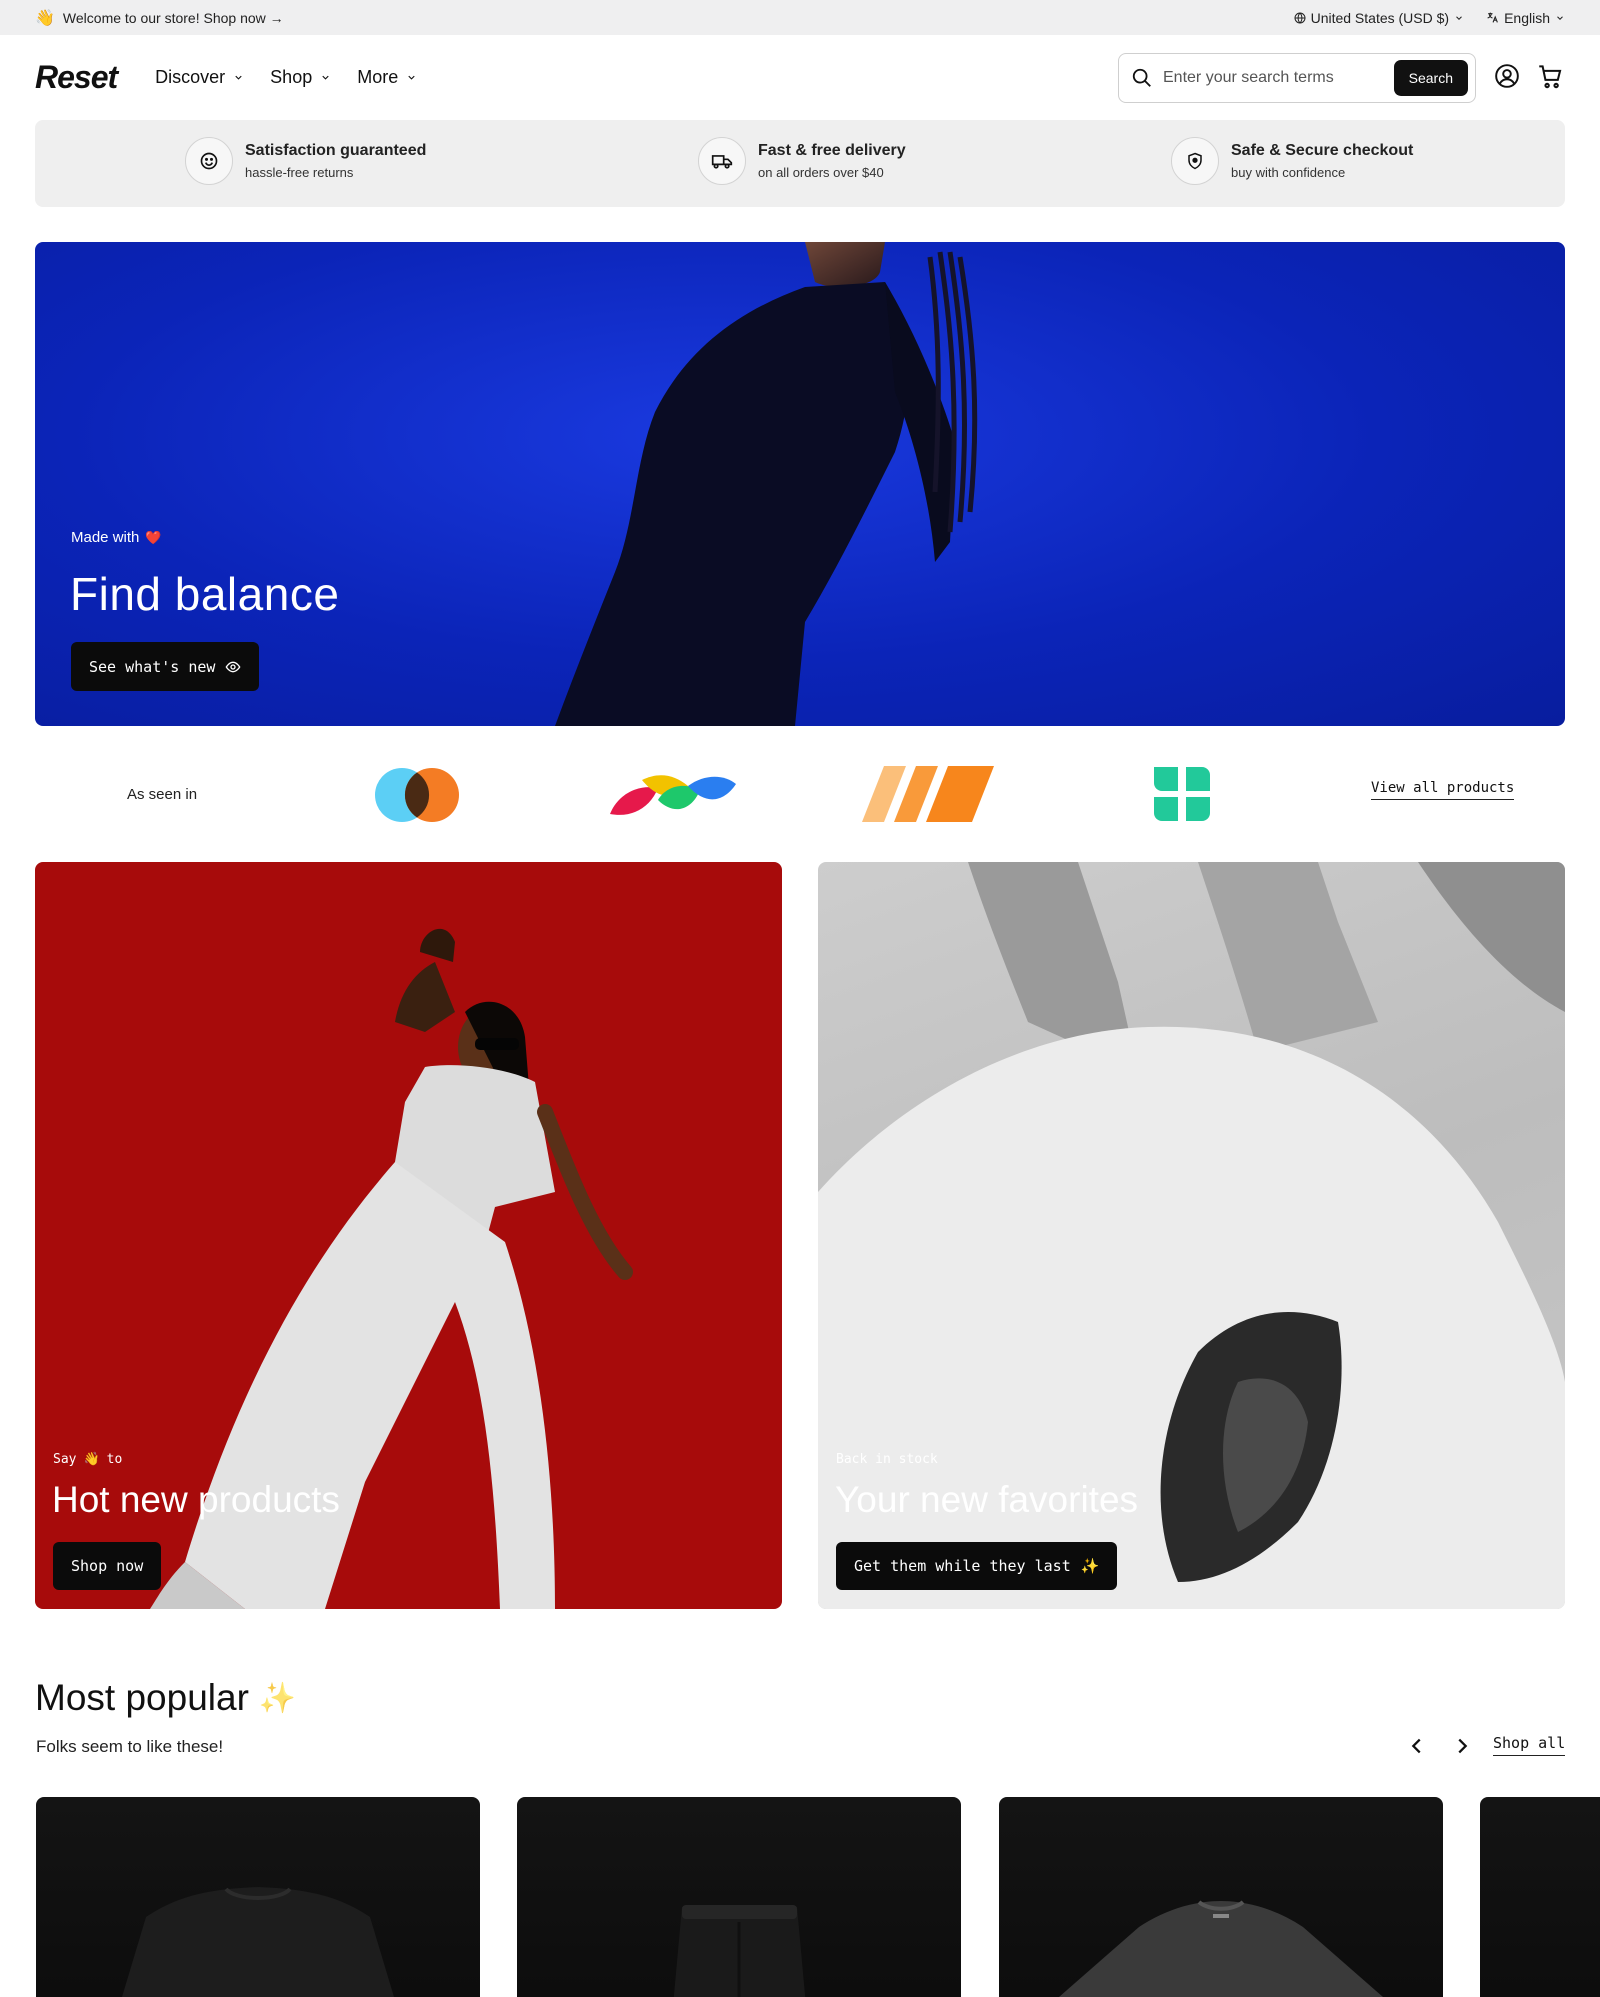  I want to click on nav-shop: Shop, so click(300, 77).